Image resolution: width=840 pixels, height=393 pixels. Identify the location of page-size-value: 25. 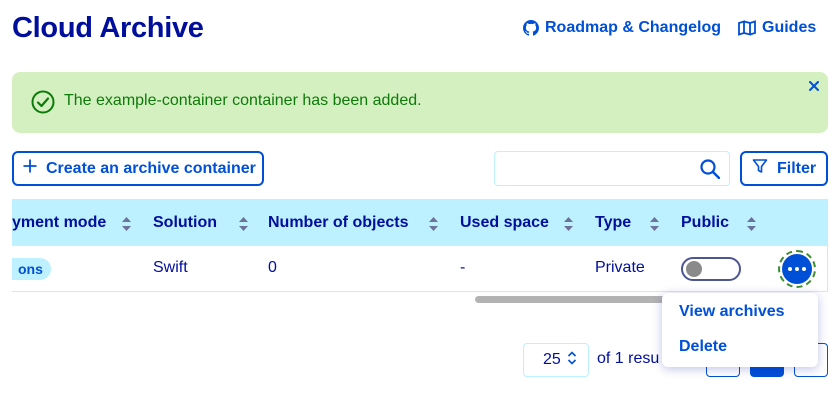
(552, 359).